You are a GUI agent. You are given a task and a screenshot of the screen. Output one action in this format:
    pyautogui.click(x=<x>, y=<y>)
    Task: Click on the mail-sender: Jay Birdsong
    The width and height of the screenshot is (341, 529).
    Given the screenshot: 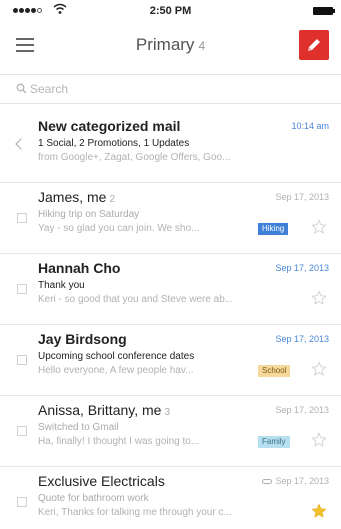 What is the action you would take?
    pyautogui.click(x=82, y=339)
    